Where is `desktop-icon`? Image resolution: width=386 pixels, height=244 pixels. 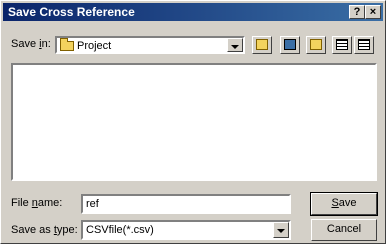 desktop-icon is located at coordinates (290, 44).